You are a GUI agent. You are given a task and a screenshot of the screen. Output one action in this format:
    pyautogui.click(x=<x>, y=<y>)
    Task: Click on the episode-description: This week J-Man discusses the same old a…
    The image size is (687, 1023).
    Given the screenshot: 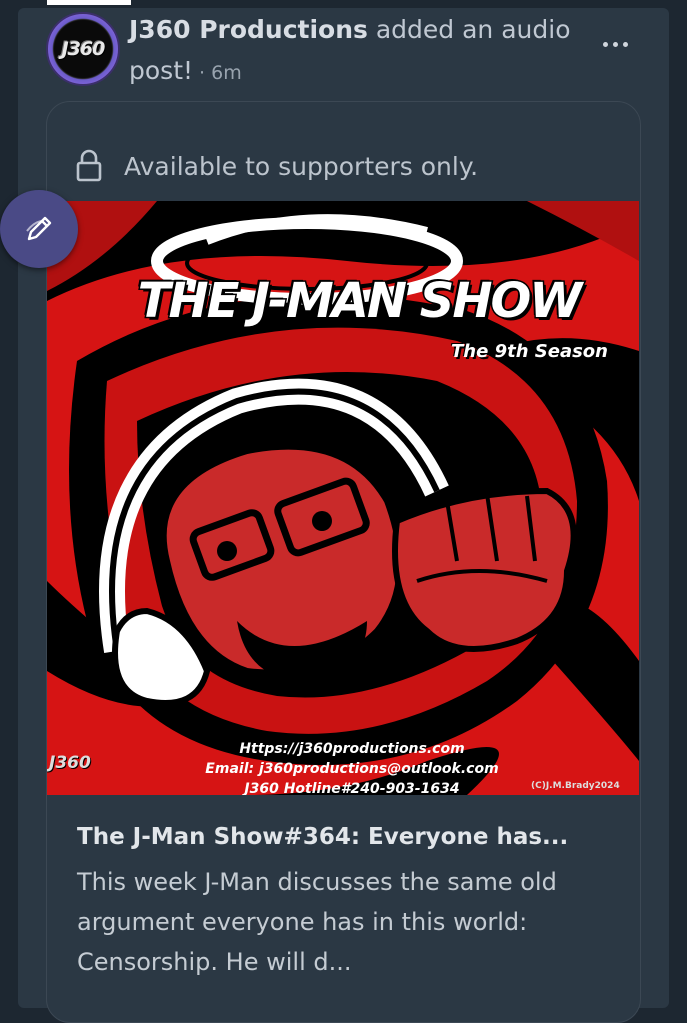 What is the action you would take?
    pyautogui.click(x=317, y=922)
    